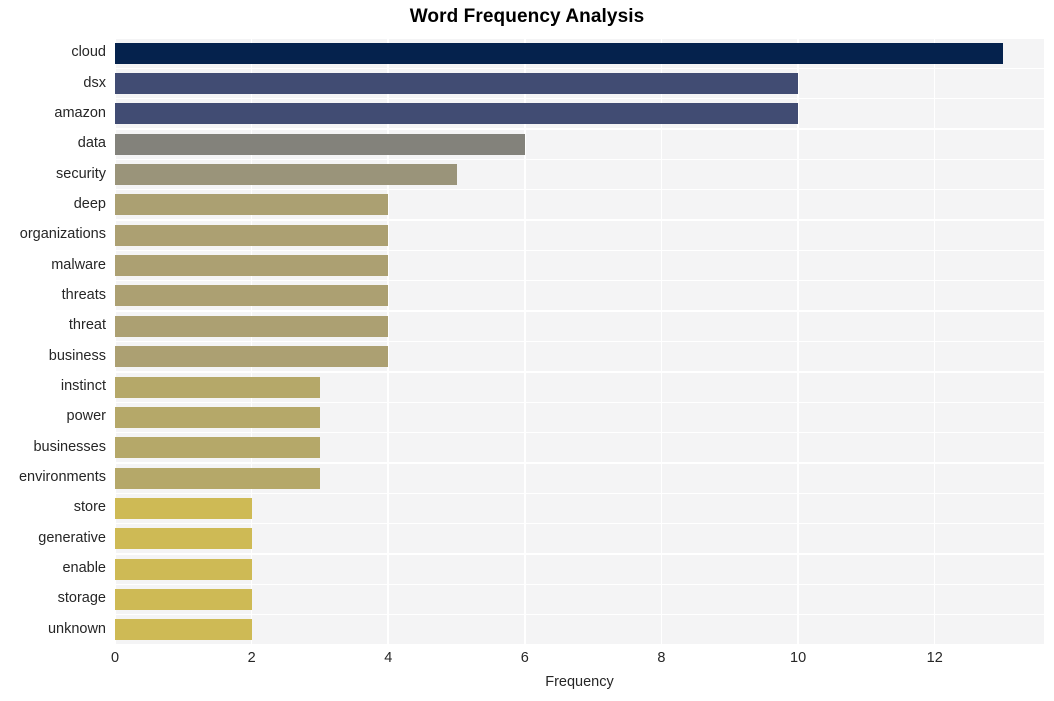 This screenshot has width=1054, height=701. I want to click on bar-cloud, so click(559, 53).